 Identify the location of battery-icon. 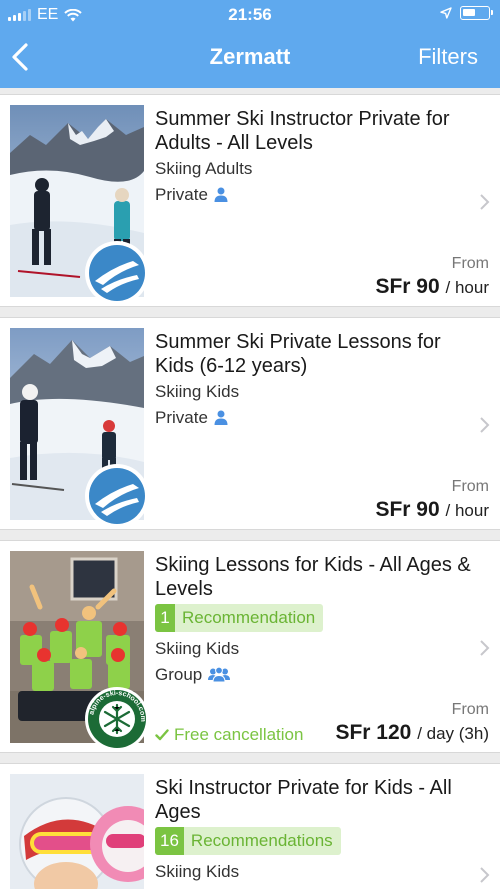
(476, 13).